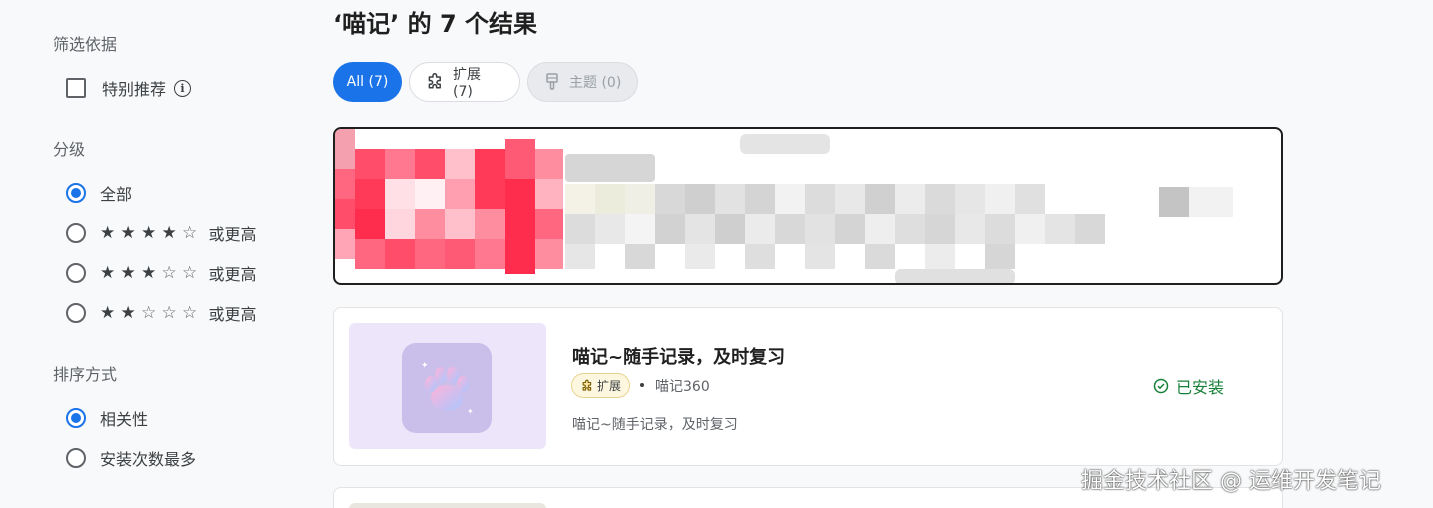  What do you see at coordinates (99, 193) in the screenshot?
I see `rating-option-all: 全部` at bounding box center [99, 193].